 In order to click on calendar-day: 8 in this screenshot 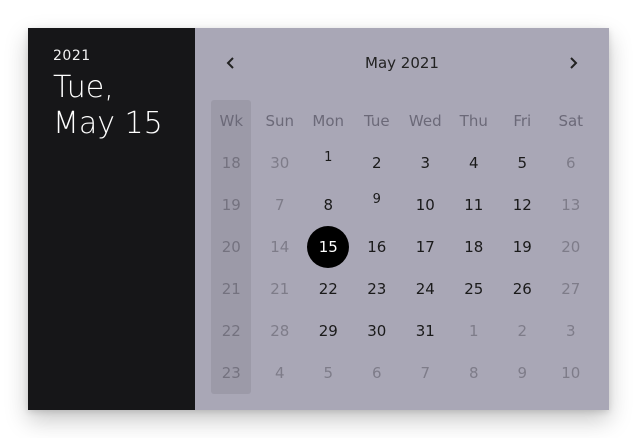, I will do `click(328, 205)`.